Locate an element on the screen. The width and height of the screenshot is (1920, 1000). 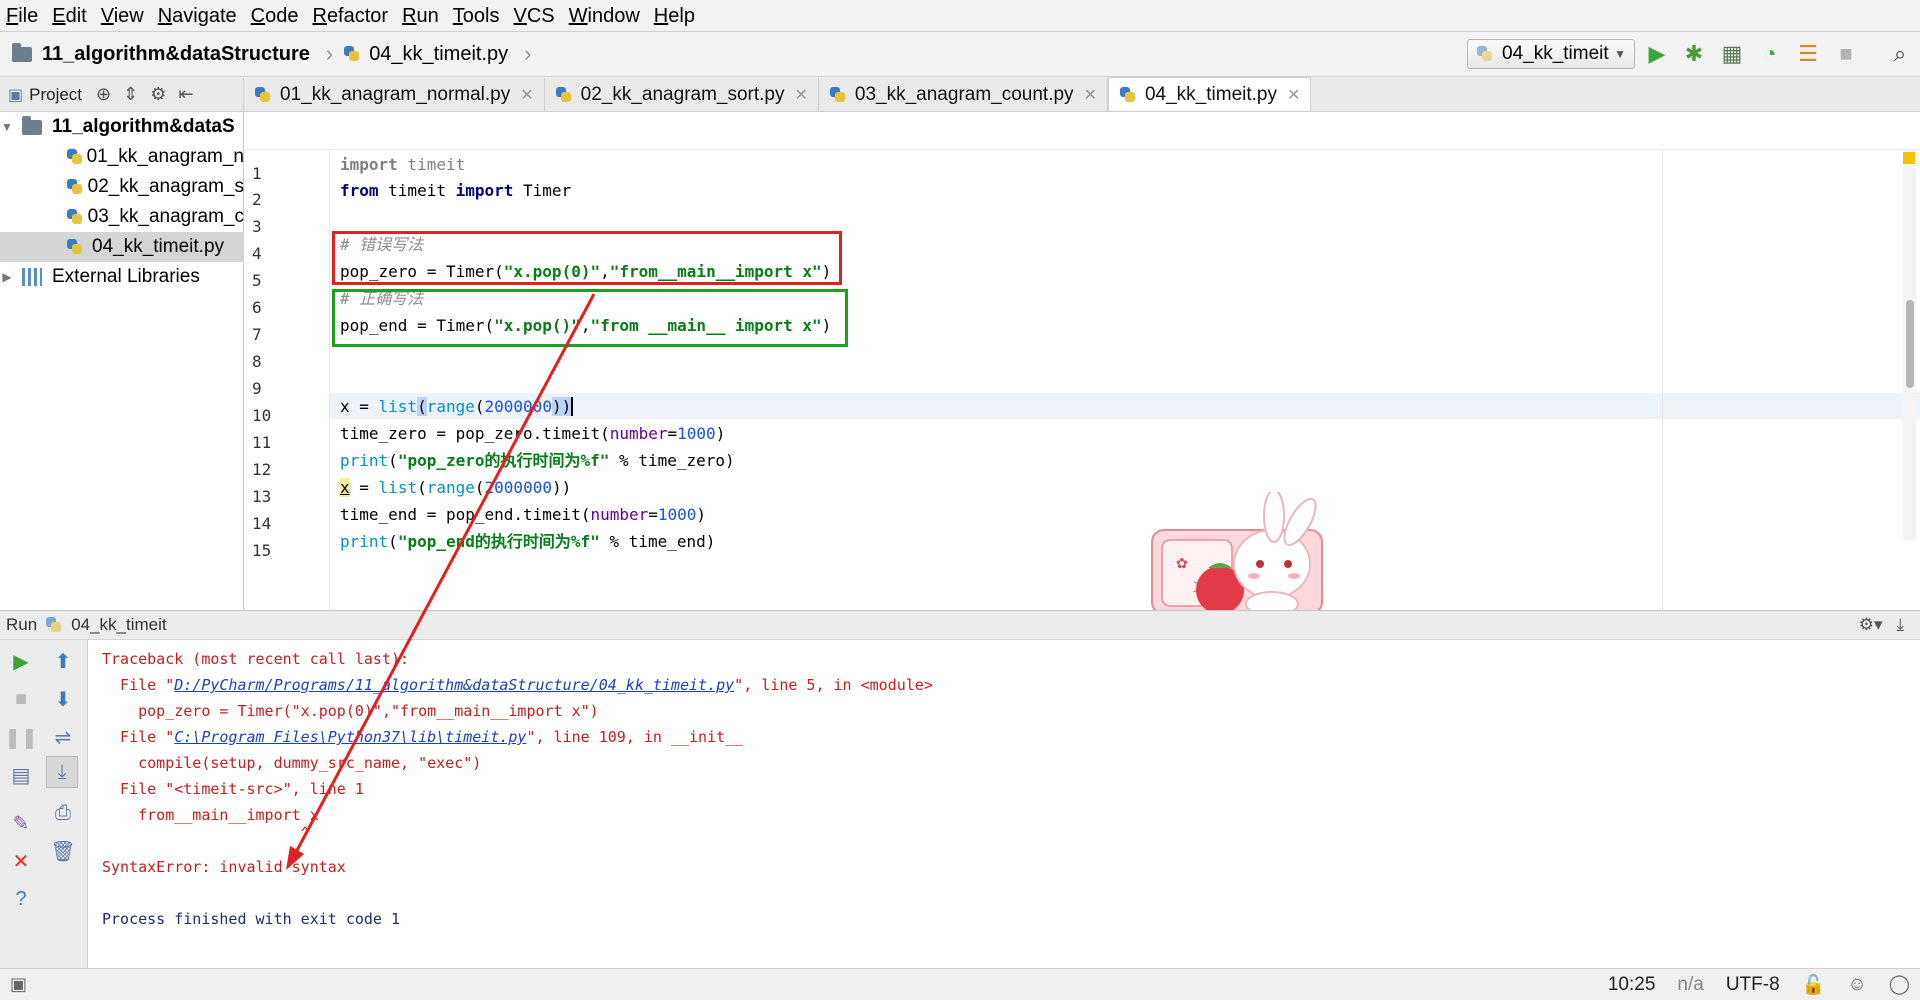
collapse-icon: ⇕ is located at coordinates (130, 94).